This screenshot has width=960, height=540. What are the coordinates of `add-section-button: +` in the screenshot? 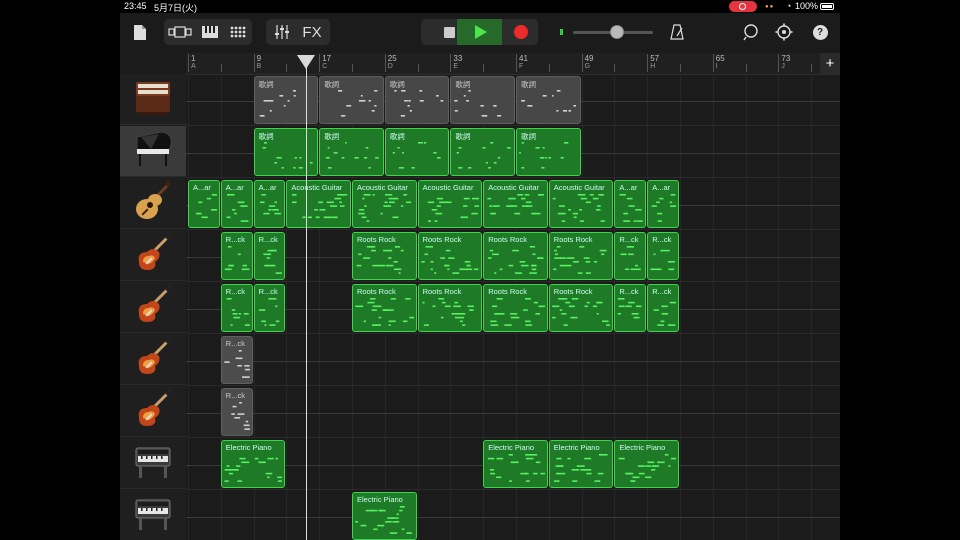 It's located at (830, 63).